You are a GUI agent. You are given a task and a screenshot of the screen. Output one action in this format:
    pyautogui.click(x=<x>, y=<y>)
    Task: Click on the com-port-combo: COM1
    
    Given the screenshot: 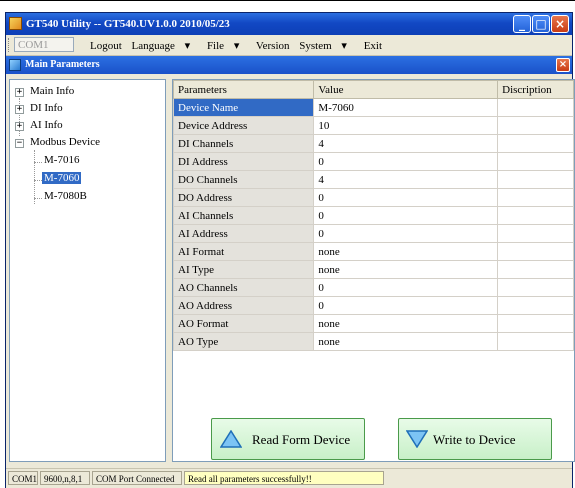 What is the action you would take?
    pyautogui.click(x=44, y=44)
    